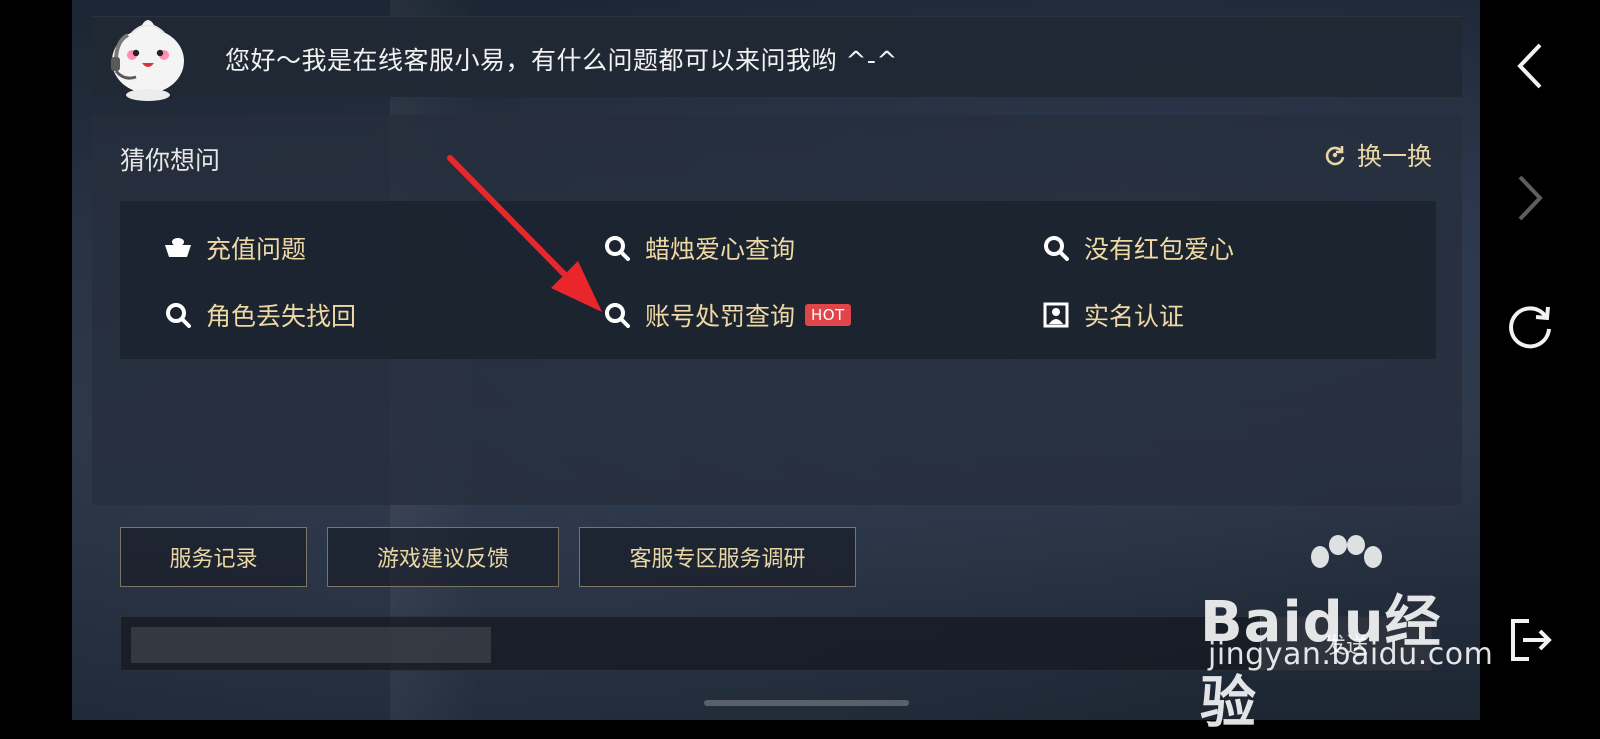 The image size is (1600, 739). I want to click on side-navigation, so click(1540, 360).